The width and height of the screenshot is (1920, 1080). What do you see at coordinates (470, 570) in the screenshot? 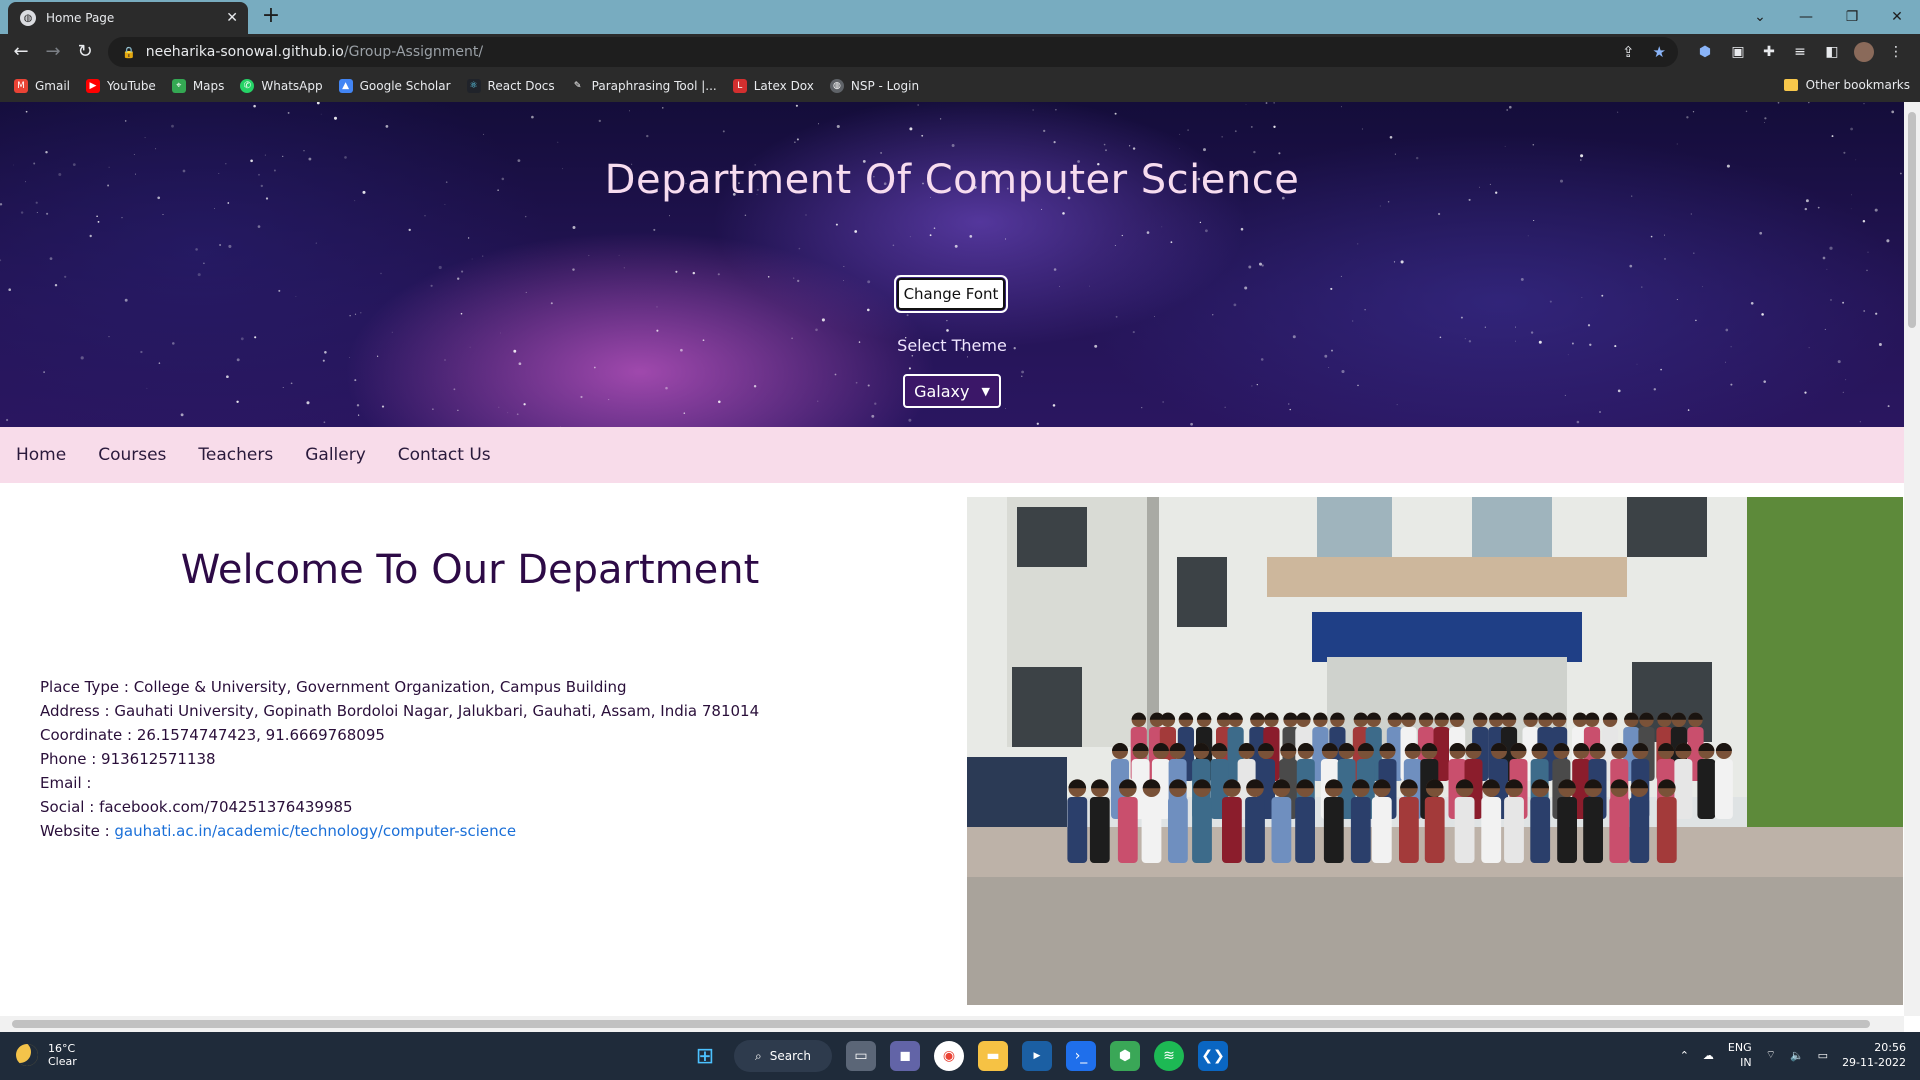
I see `welcome-heading: Welcome To Our Department` at bounding box center [470, 570].